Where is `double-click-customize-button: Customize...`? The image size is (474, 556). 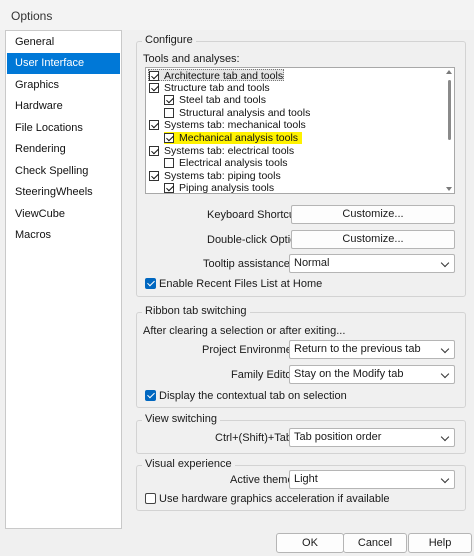 double-click-customize-button: Customize... is located at coordinates (373, 239).